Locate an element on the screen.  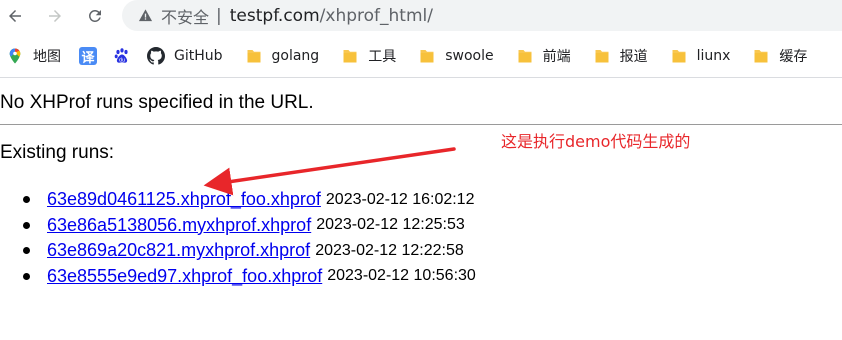
bookmark-baidu: du is located at coordinates (122, 56).